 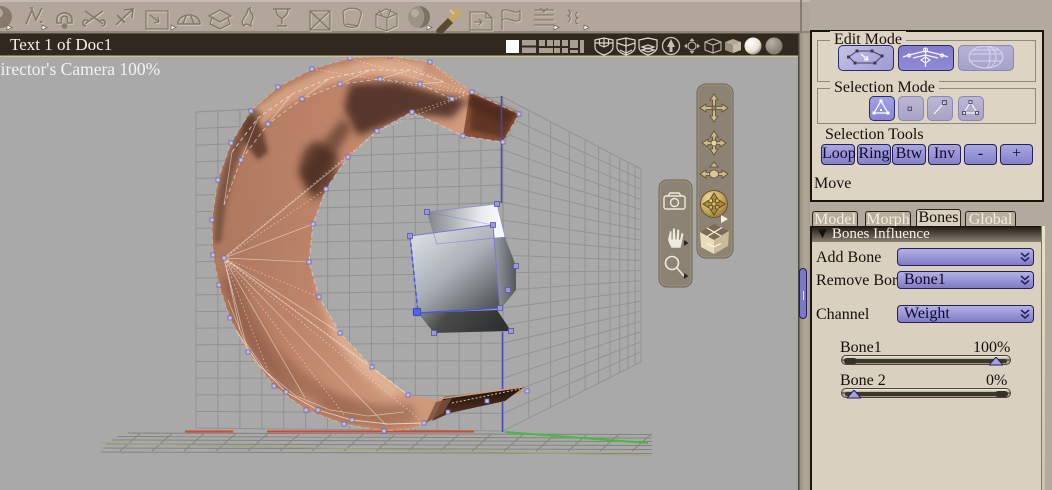 What do you see at coordinates (61, 44) in the screenshot?
I see `svg-text: Text 1 of Doc1` at bounding box center [61, 44].